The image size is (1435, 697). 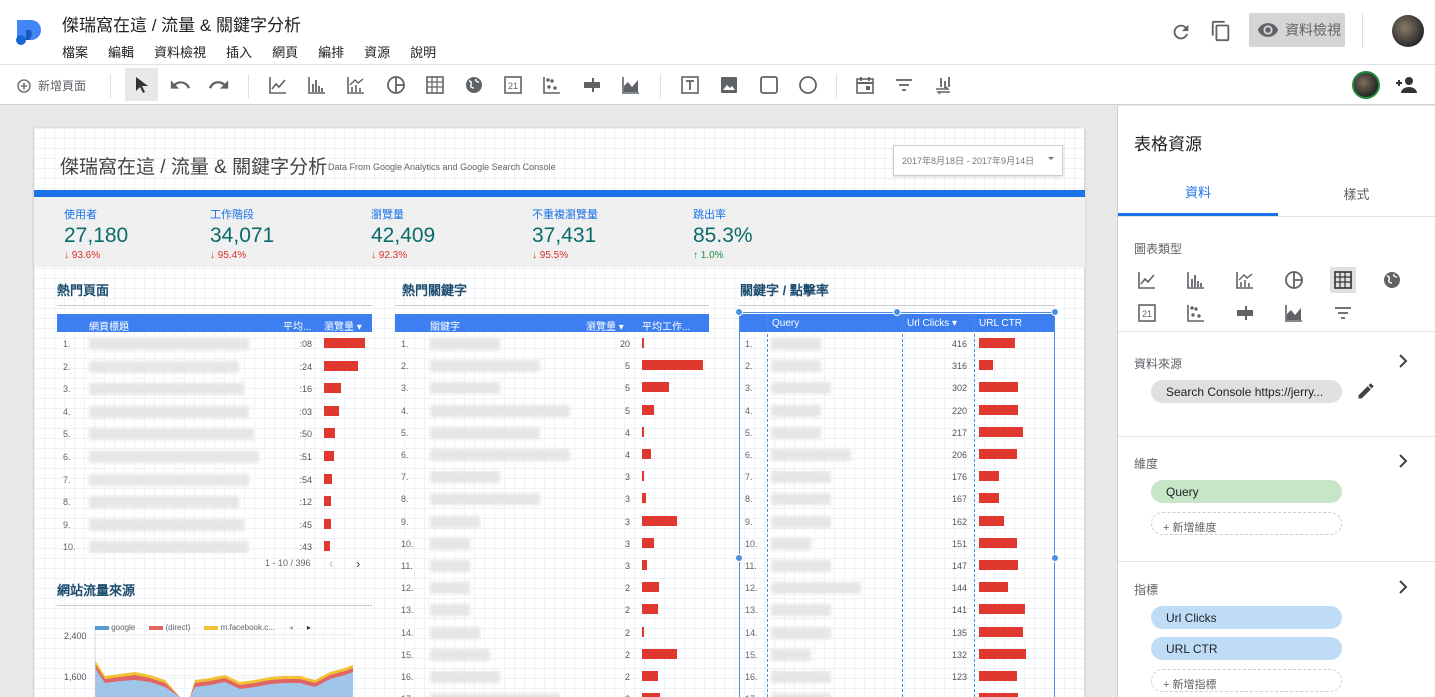 I want to click on table-row: 3. 5, so click(x=552, y=388).